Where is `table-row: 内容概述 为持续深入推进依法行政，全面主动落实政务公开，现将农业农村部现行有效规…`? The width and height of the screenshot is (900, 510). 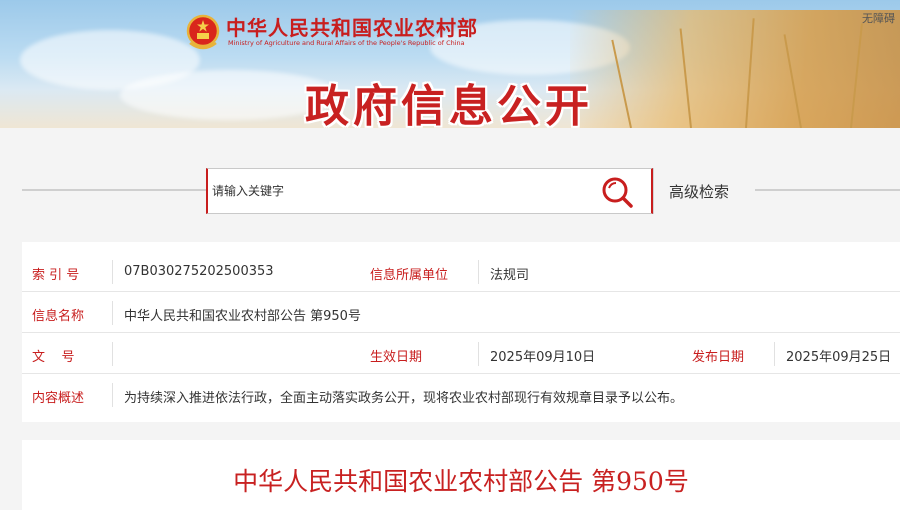 table-row: 内容概述 为持续深入推进依法行政，全面主动落实政务公开，现将农业农村部现行有效规… is located at coordinates (461, 395).